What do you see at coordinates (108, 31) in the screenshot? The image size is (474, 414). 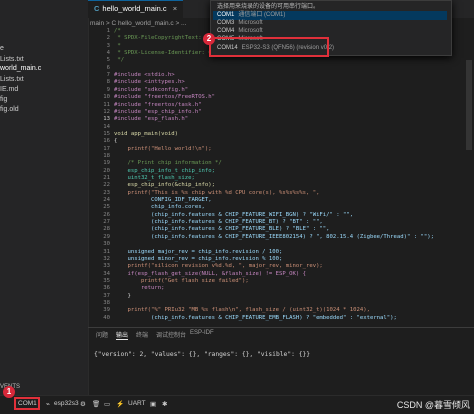 I see `line-number: 1` at bounding box center [108, 31].